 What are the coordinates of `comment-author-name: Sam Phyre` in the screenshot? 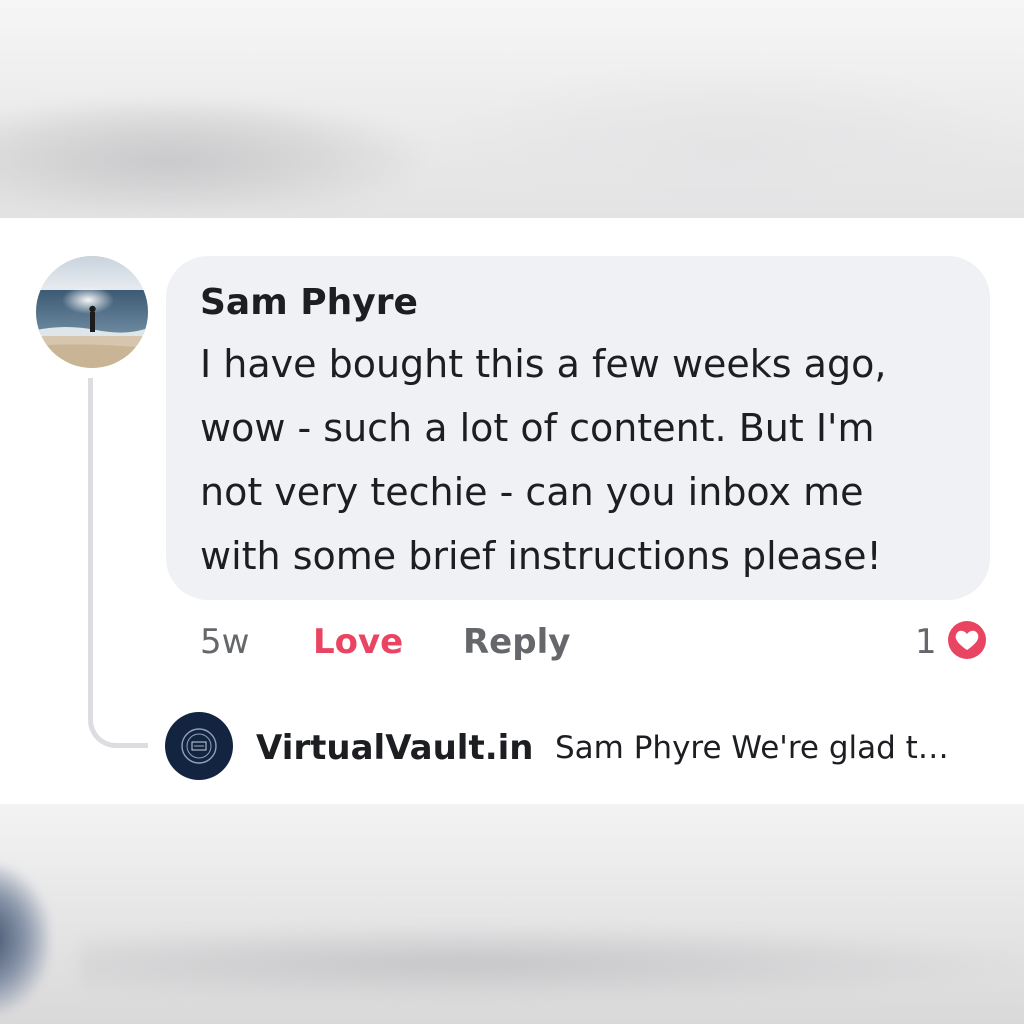 It's located at (309, 302).